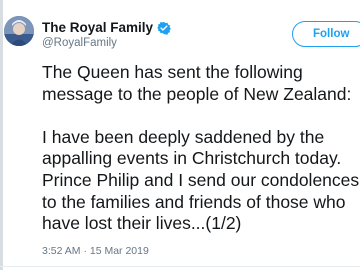 The height and width of the screenshot is (270, 360). I want to click on tweet-line: to the families and friends of those who, so click(194, 201).